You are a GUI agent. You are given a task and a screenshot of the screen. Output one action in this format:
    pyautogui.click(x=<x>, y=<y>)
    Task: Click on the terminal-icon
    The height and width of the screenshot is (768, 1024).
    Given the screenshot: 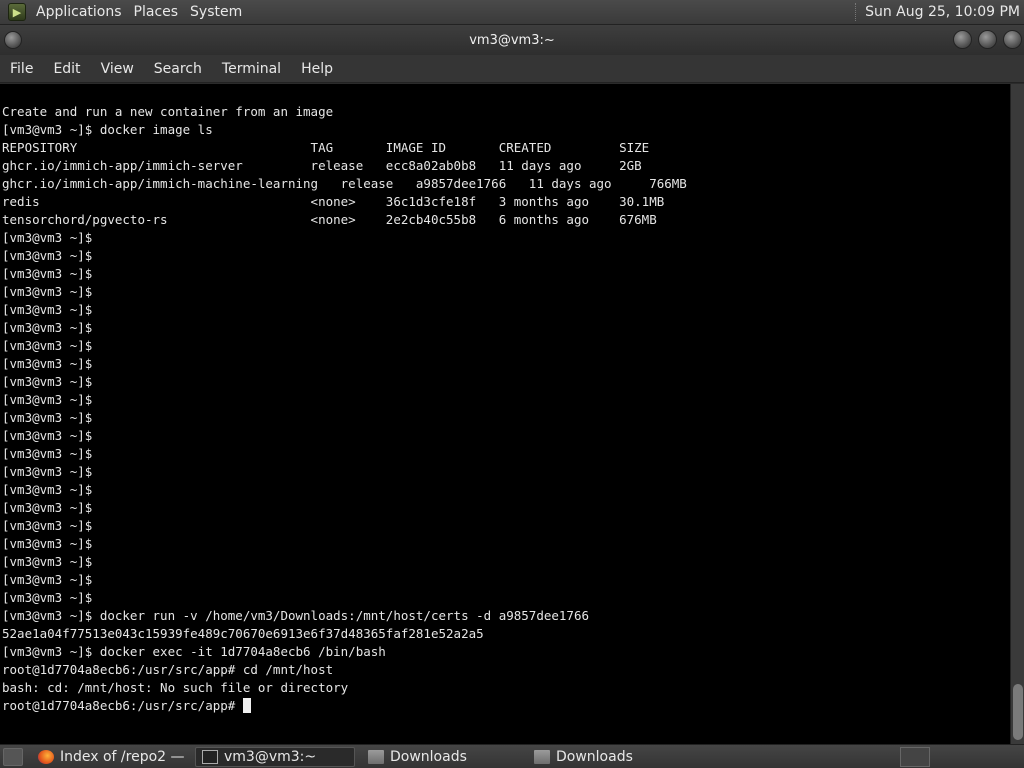 What is the action you would take?
    pyautogui.click(x=210, y=756)
    